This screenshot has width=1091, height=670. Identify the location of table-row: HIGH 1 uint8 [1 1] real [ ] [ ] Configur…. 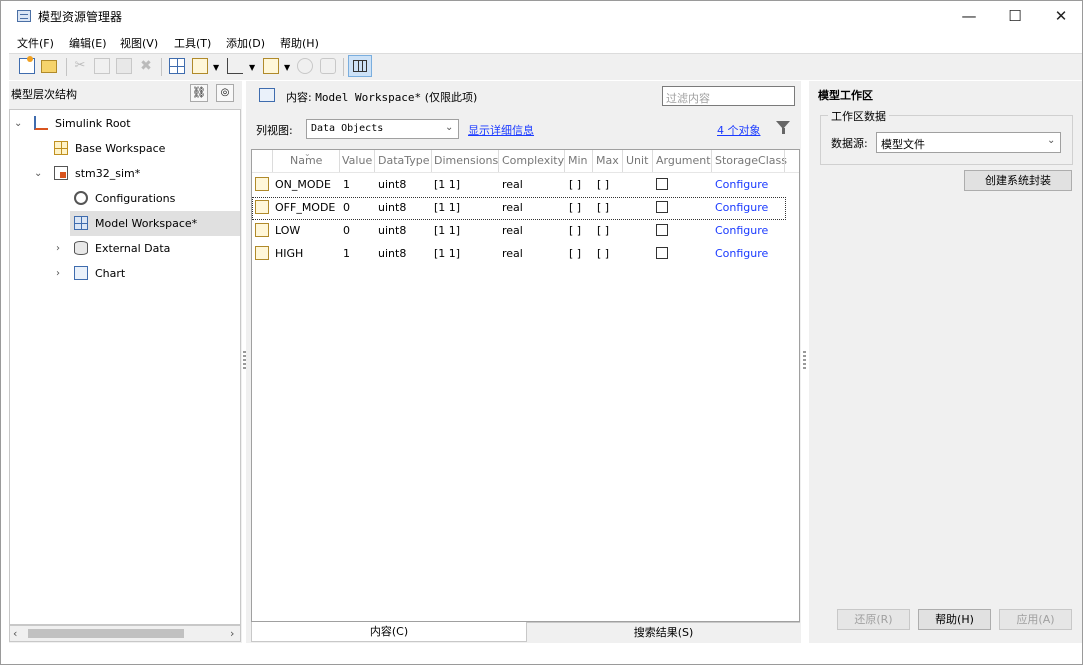
(525, 254).